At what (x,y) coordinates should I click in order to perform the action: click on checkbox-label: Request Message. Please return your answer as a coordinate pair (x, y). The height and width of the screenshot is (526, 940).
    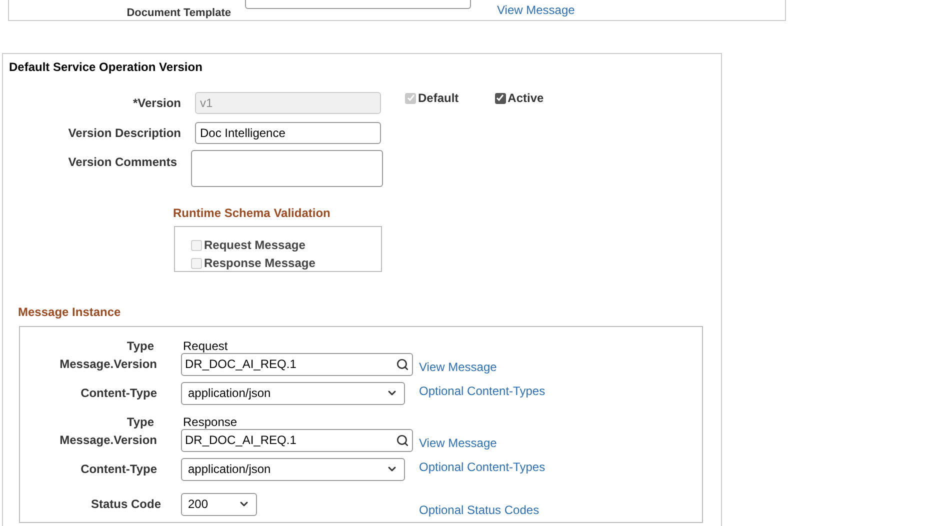
    Looking at the image, I should click on (255, 245).